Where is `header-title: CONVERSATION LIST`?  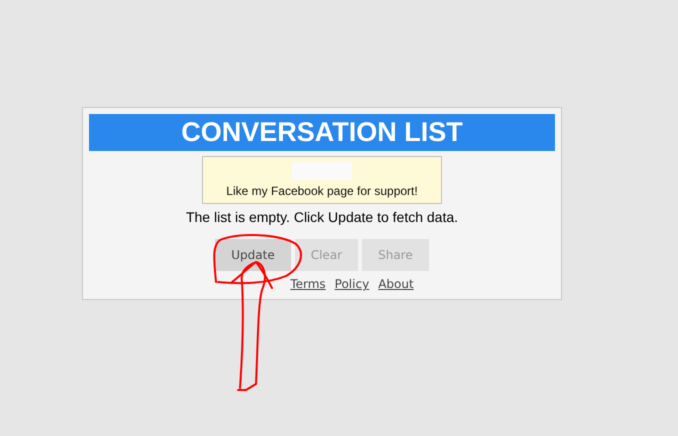
header-title: CONVERSATION LIST is located at coordinates (322, 132).